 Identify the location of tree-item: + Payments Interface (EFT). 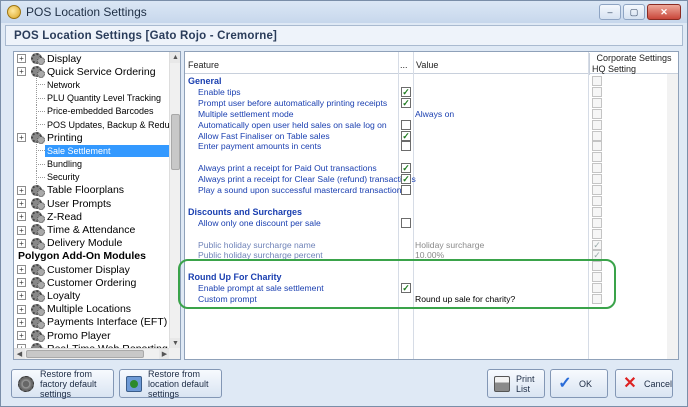
(92, 322).